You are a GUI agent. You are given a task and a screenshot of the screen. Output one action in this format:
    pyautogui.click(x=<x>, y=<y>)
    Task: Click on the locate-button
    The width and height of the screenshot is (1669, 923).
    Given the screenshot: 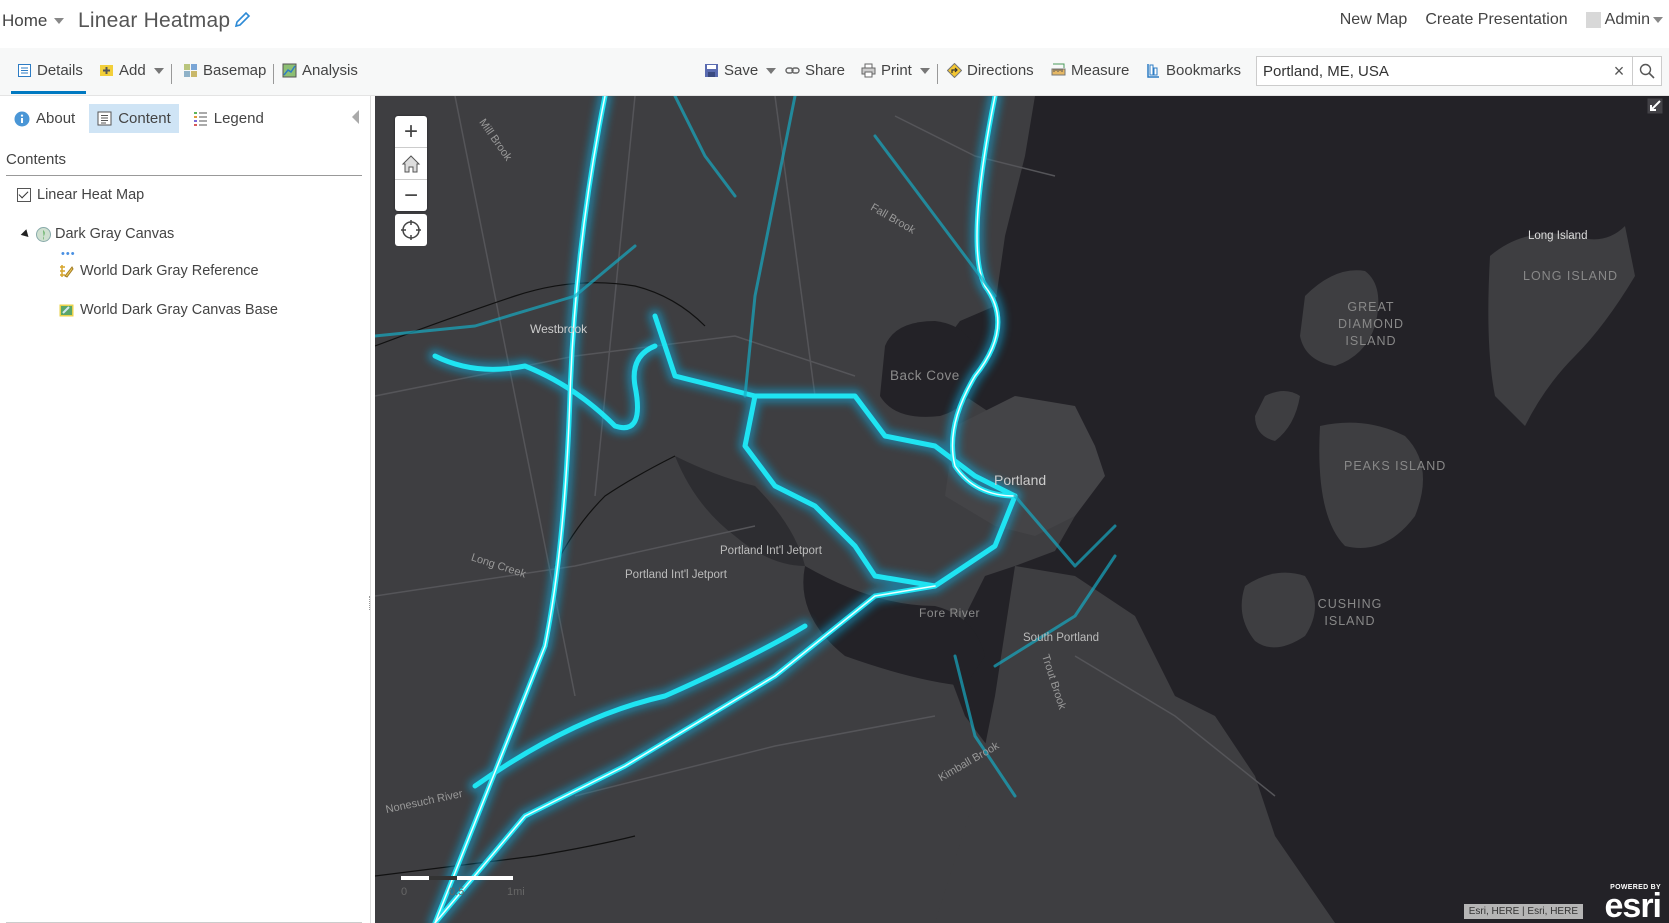 What is the action you would take?
    pyautogui.click(x=411, y=230)
    